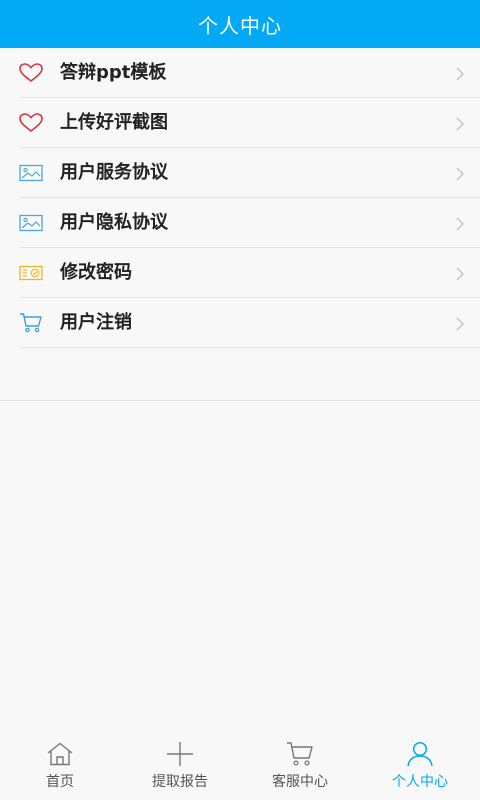 Image resolution: width=480 pixels, height=800 pixels. I want to click on tab-label: 首页, so click(60, 782).